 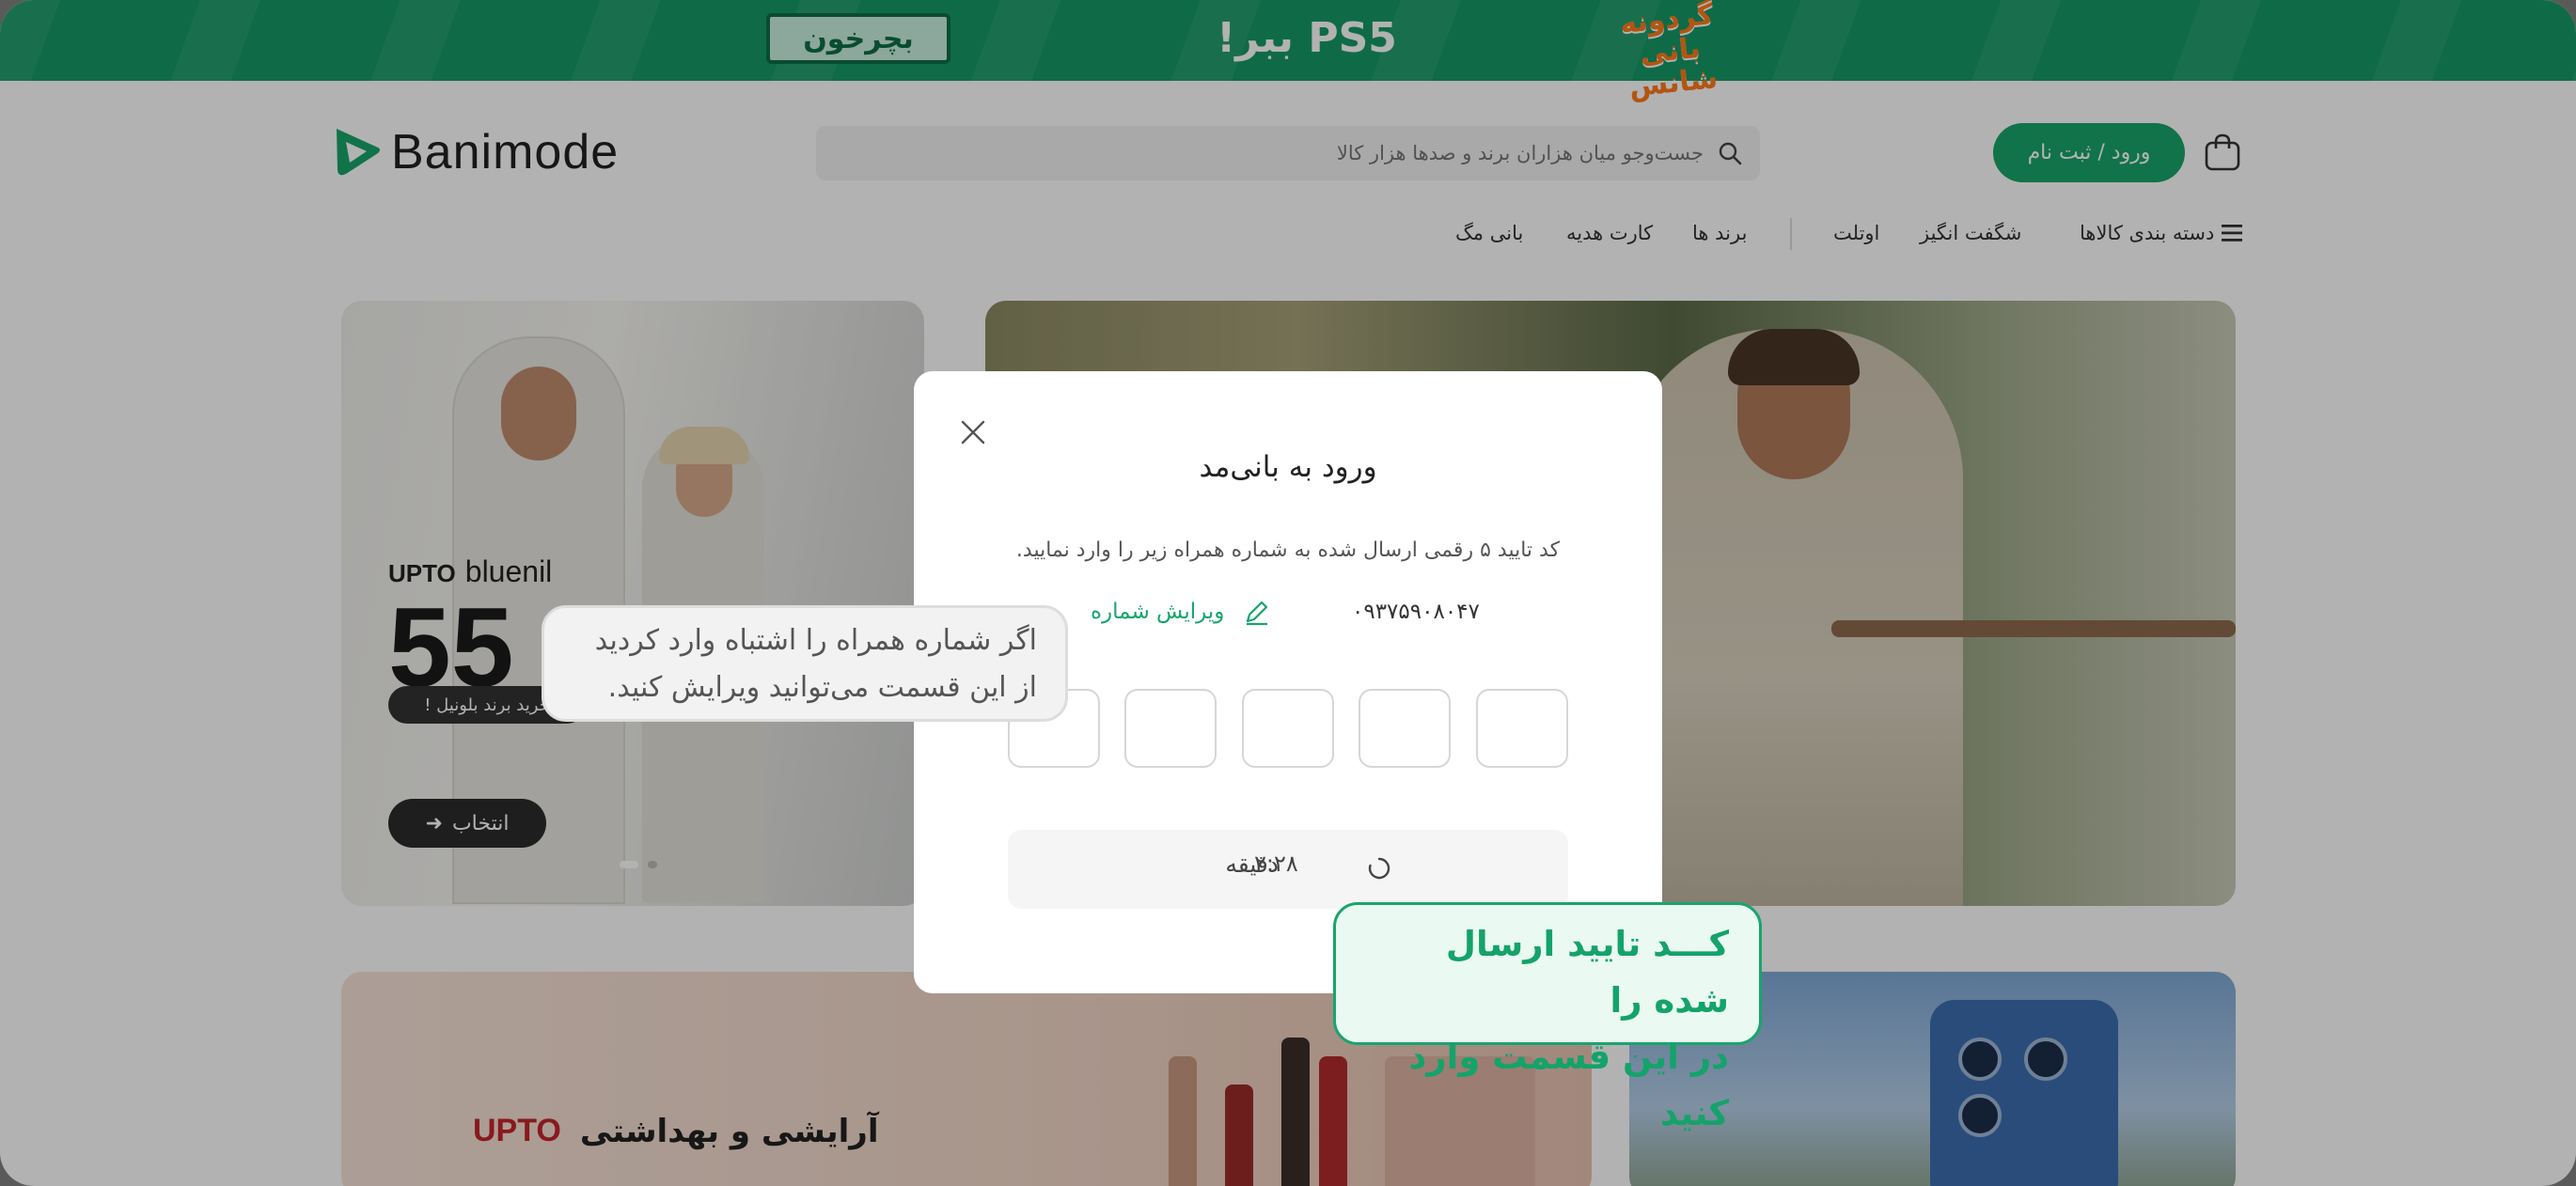 I want to click on close-icon, so click(x=973, y=432).